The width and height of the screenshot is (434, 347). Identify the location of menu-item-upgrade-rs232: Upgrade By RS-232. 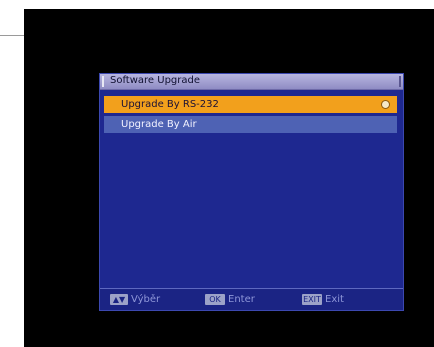
(250, 104).